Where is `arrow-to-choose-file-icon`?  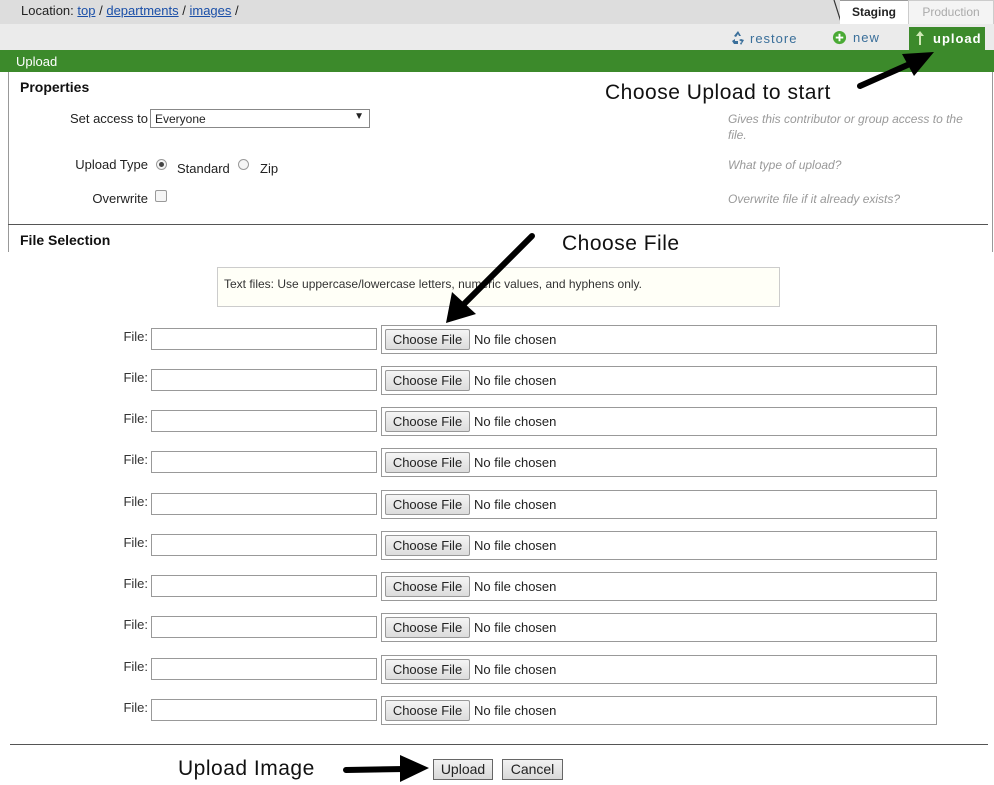
arrow-to-choose-file-icon is located at coordinates (490, 278).